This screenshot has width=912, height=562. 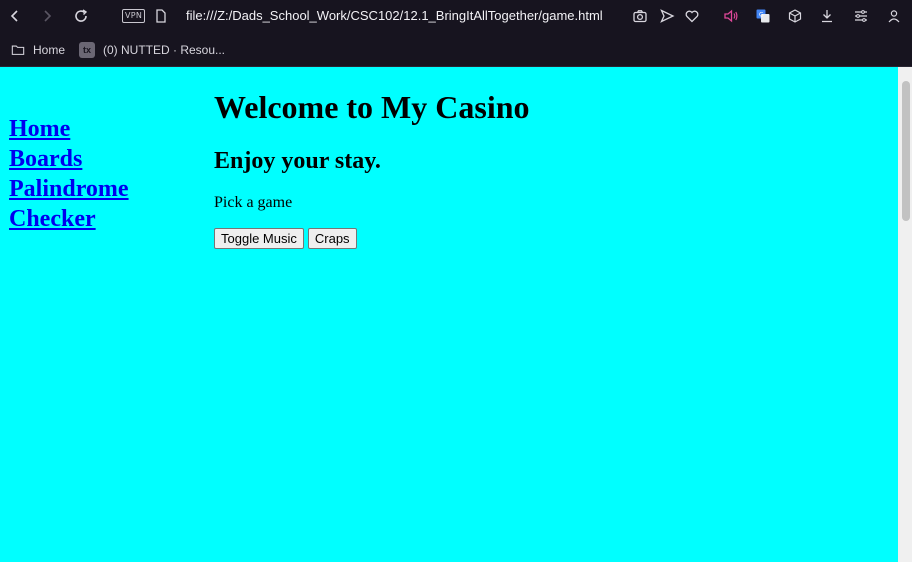 I want to click on toggle-music-button: Toggle Music, so click(x=259, y=238).